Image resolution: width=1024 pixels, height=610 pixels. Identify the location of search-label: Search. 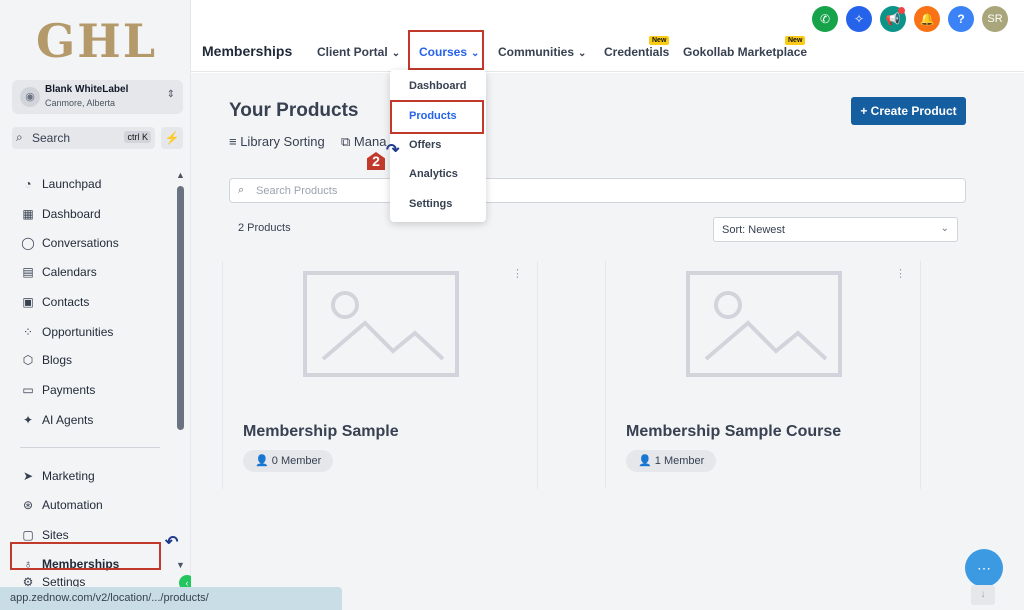
(51, 138).